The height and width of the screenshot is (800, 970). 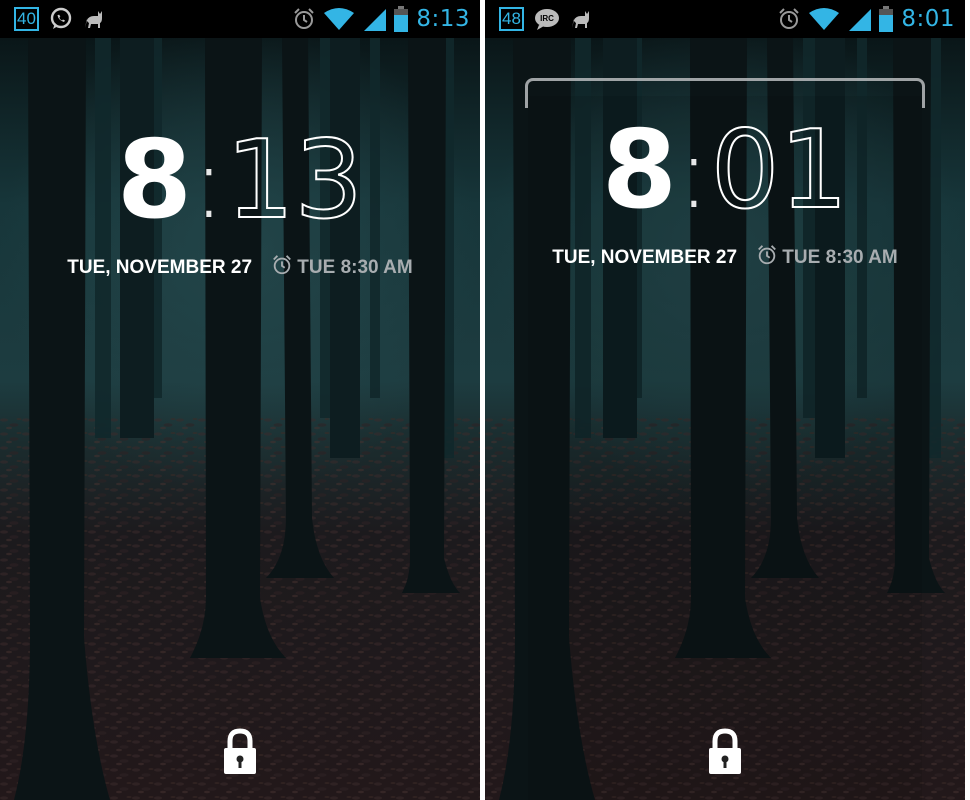 What do you see at coordinates (26, 19) in the screenshot?
I see `notification-count-badge: 40` at bounding box center [26, 19].